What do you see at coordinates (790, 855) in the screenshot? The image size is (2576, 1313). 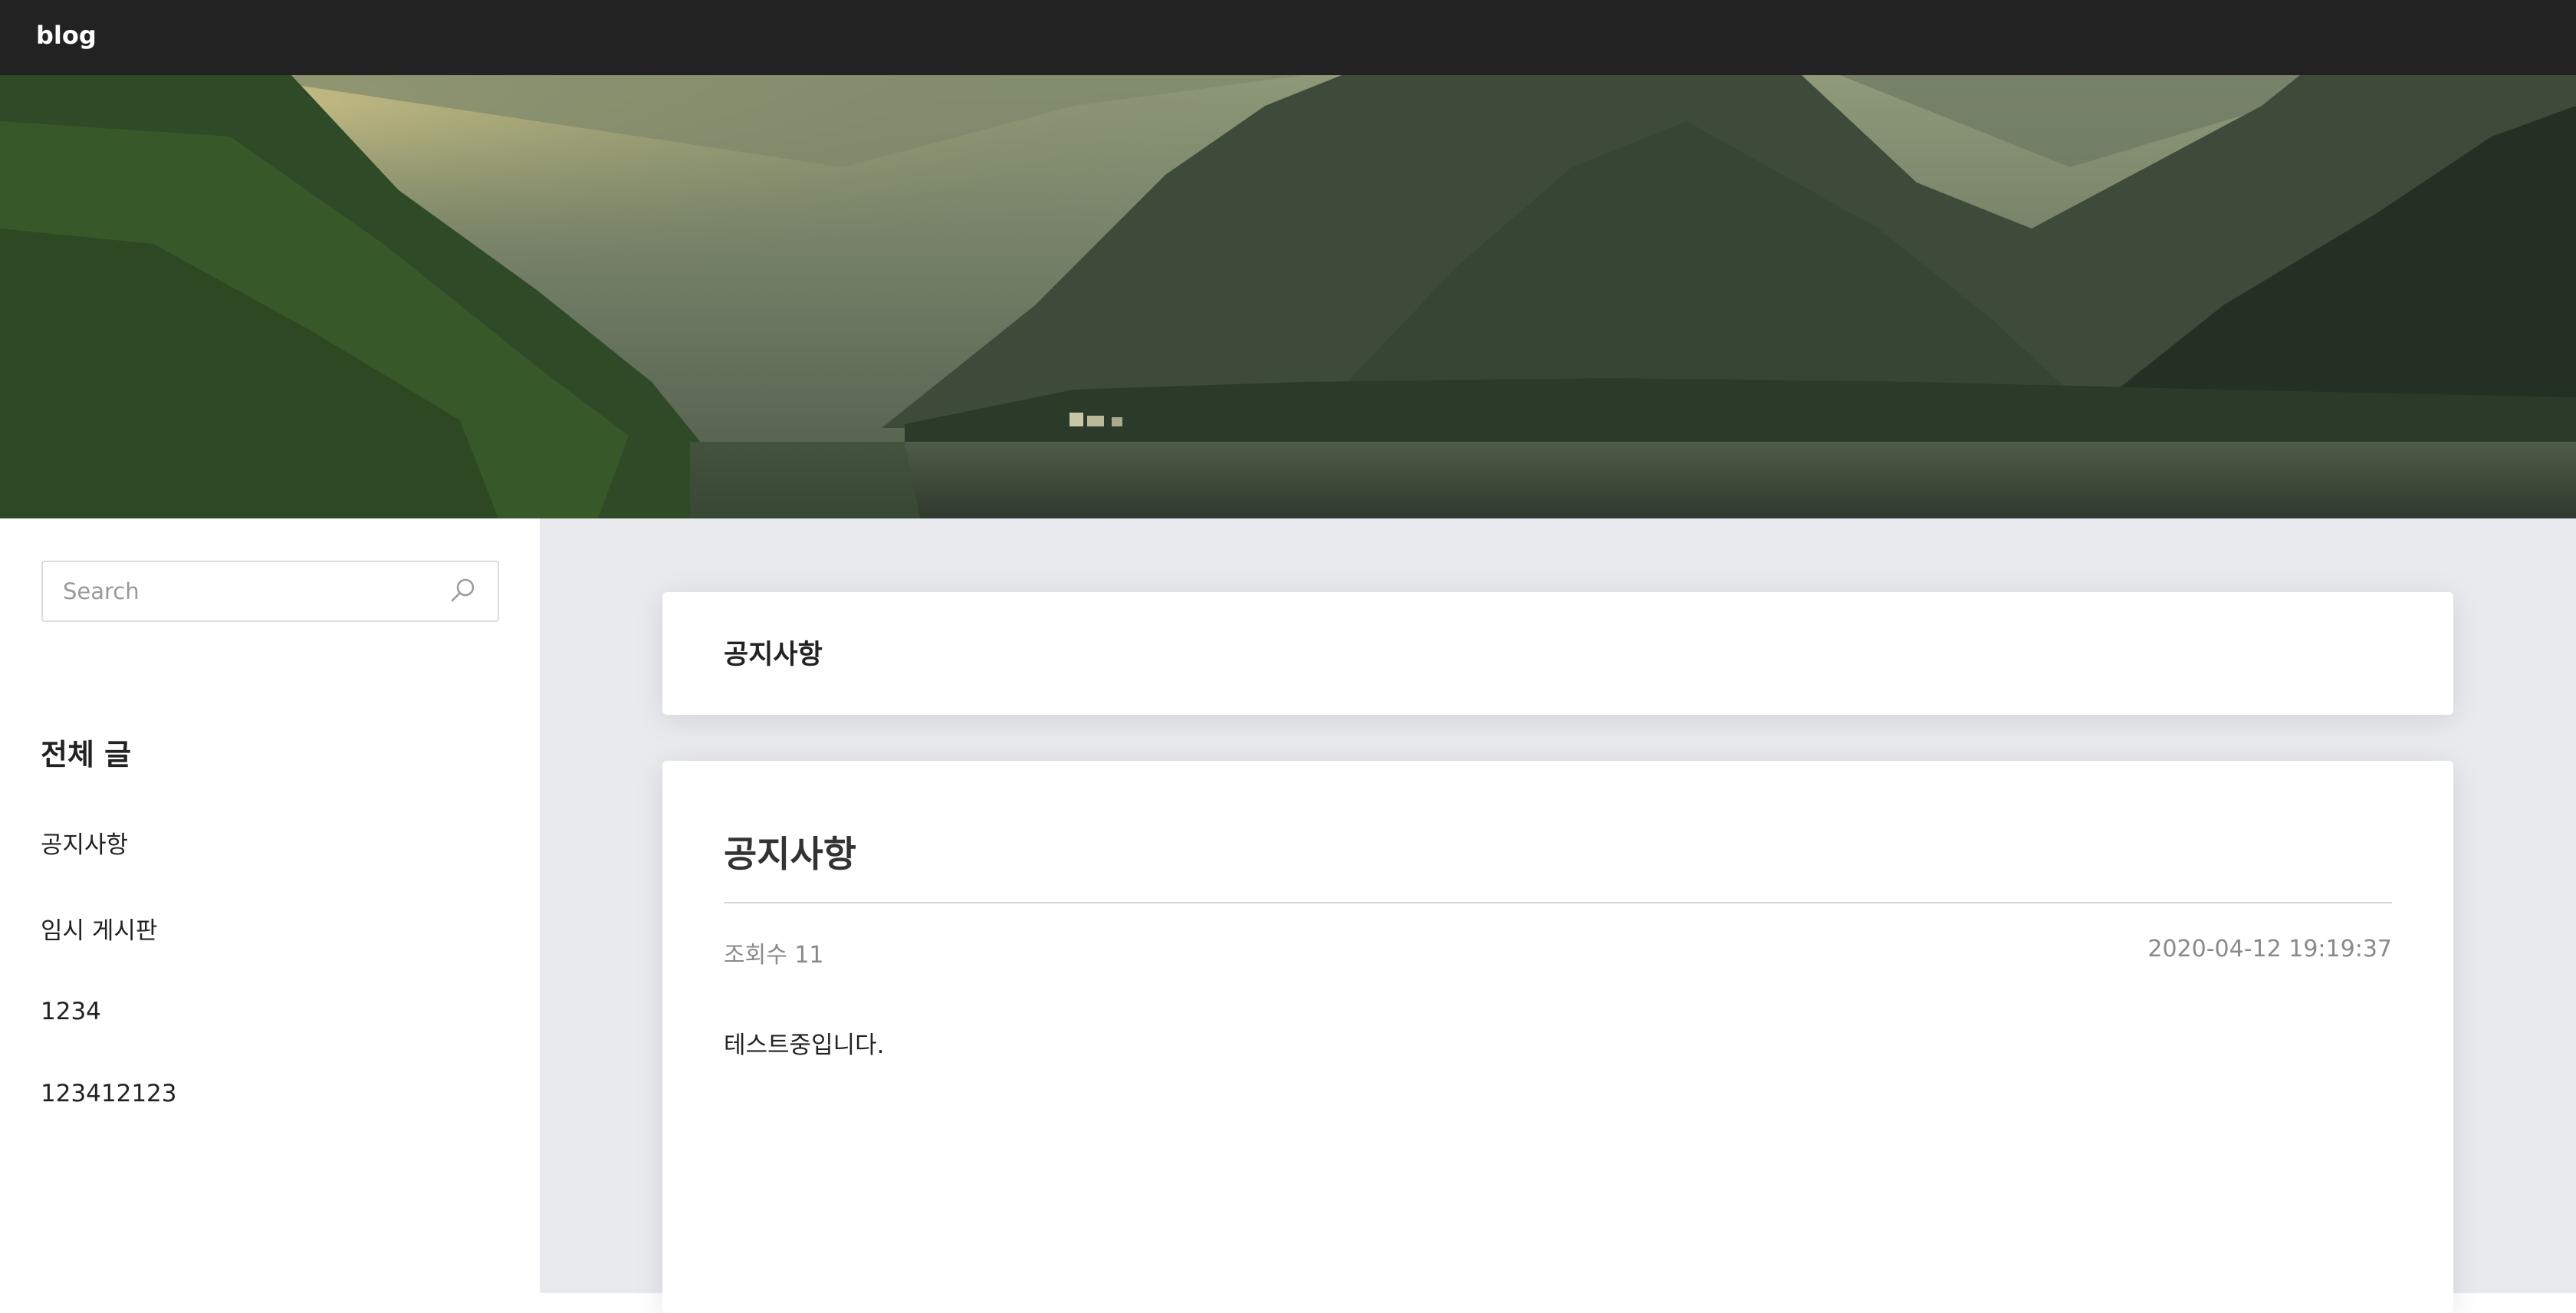 I see `post-title: 공지사항` at bounding box center [790, 855].